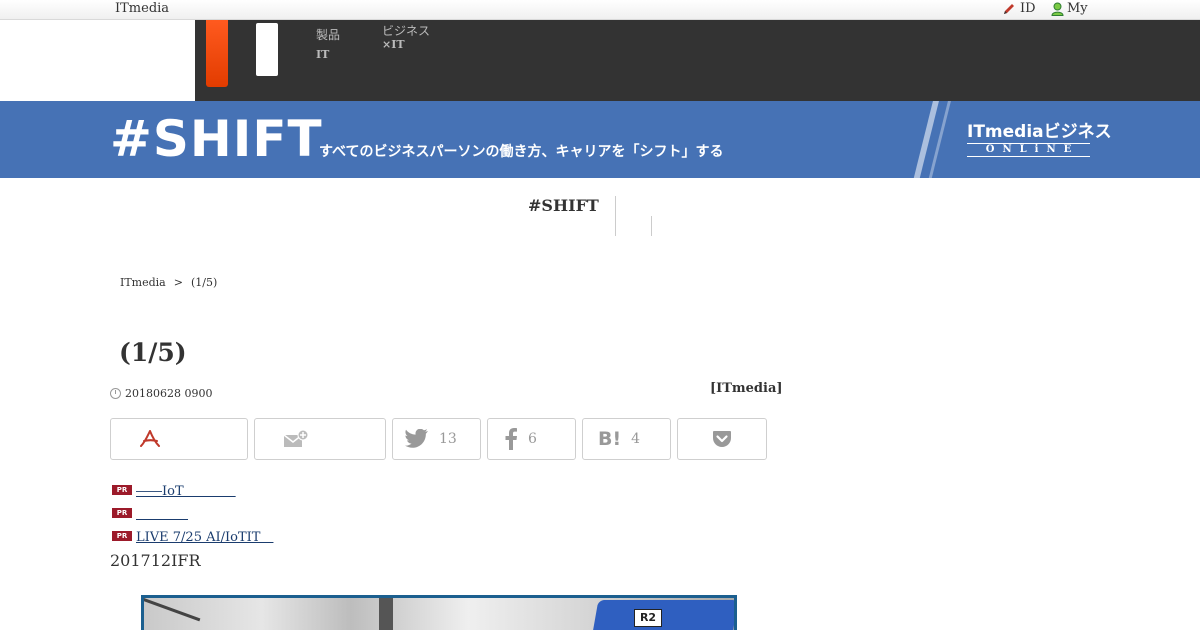 The width and height of the screenshot is (1200, 630). What do you see at coordinates (746, 388) in the screenshot?
I see `article-author: [ITmedia]` at bounding box center [746, 388].